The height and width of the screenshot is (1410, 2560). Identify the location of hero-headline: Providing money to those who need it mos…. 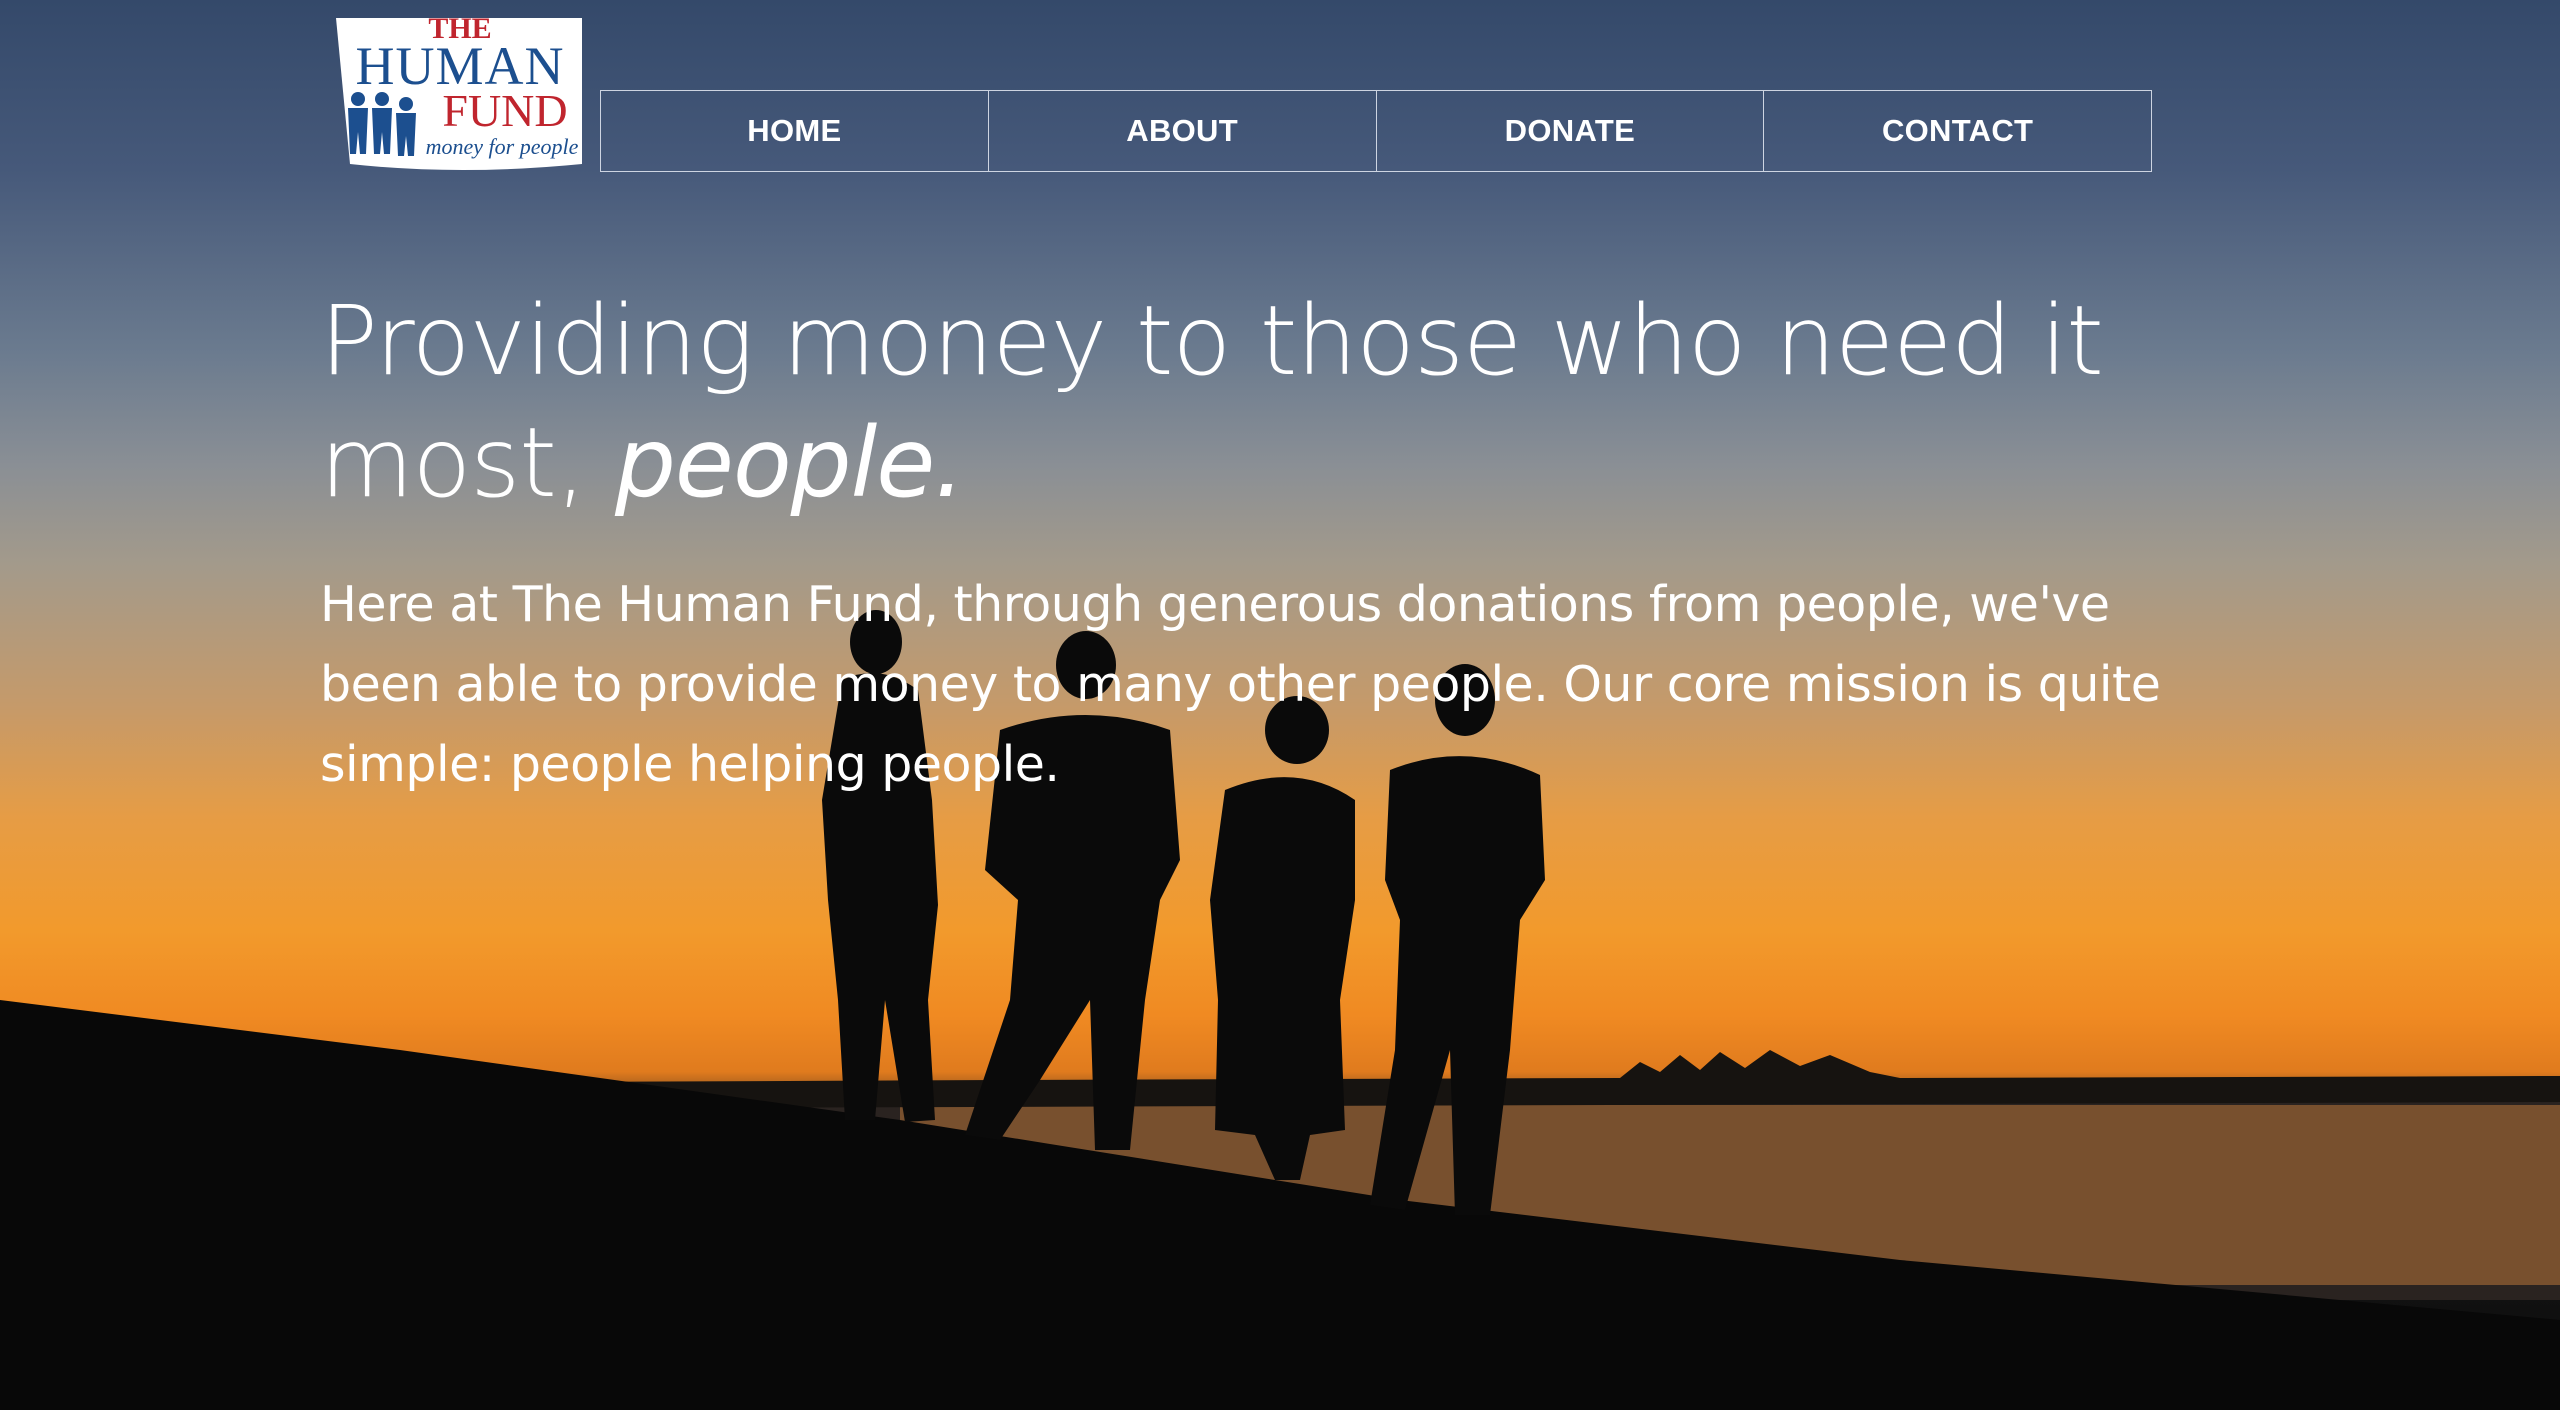
(1270, 402).